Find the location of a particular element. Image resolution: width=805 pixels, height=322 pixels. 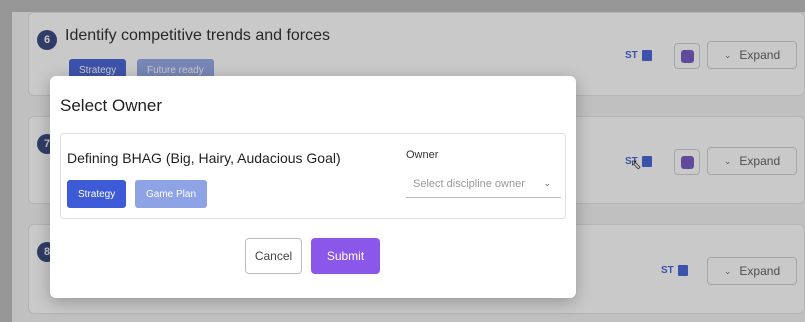

owner-select: Select discipline owner ⌄ is located at coordinates (483, 184).